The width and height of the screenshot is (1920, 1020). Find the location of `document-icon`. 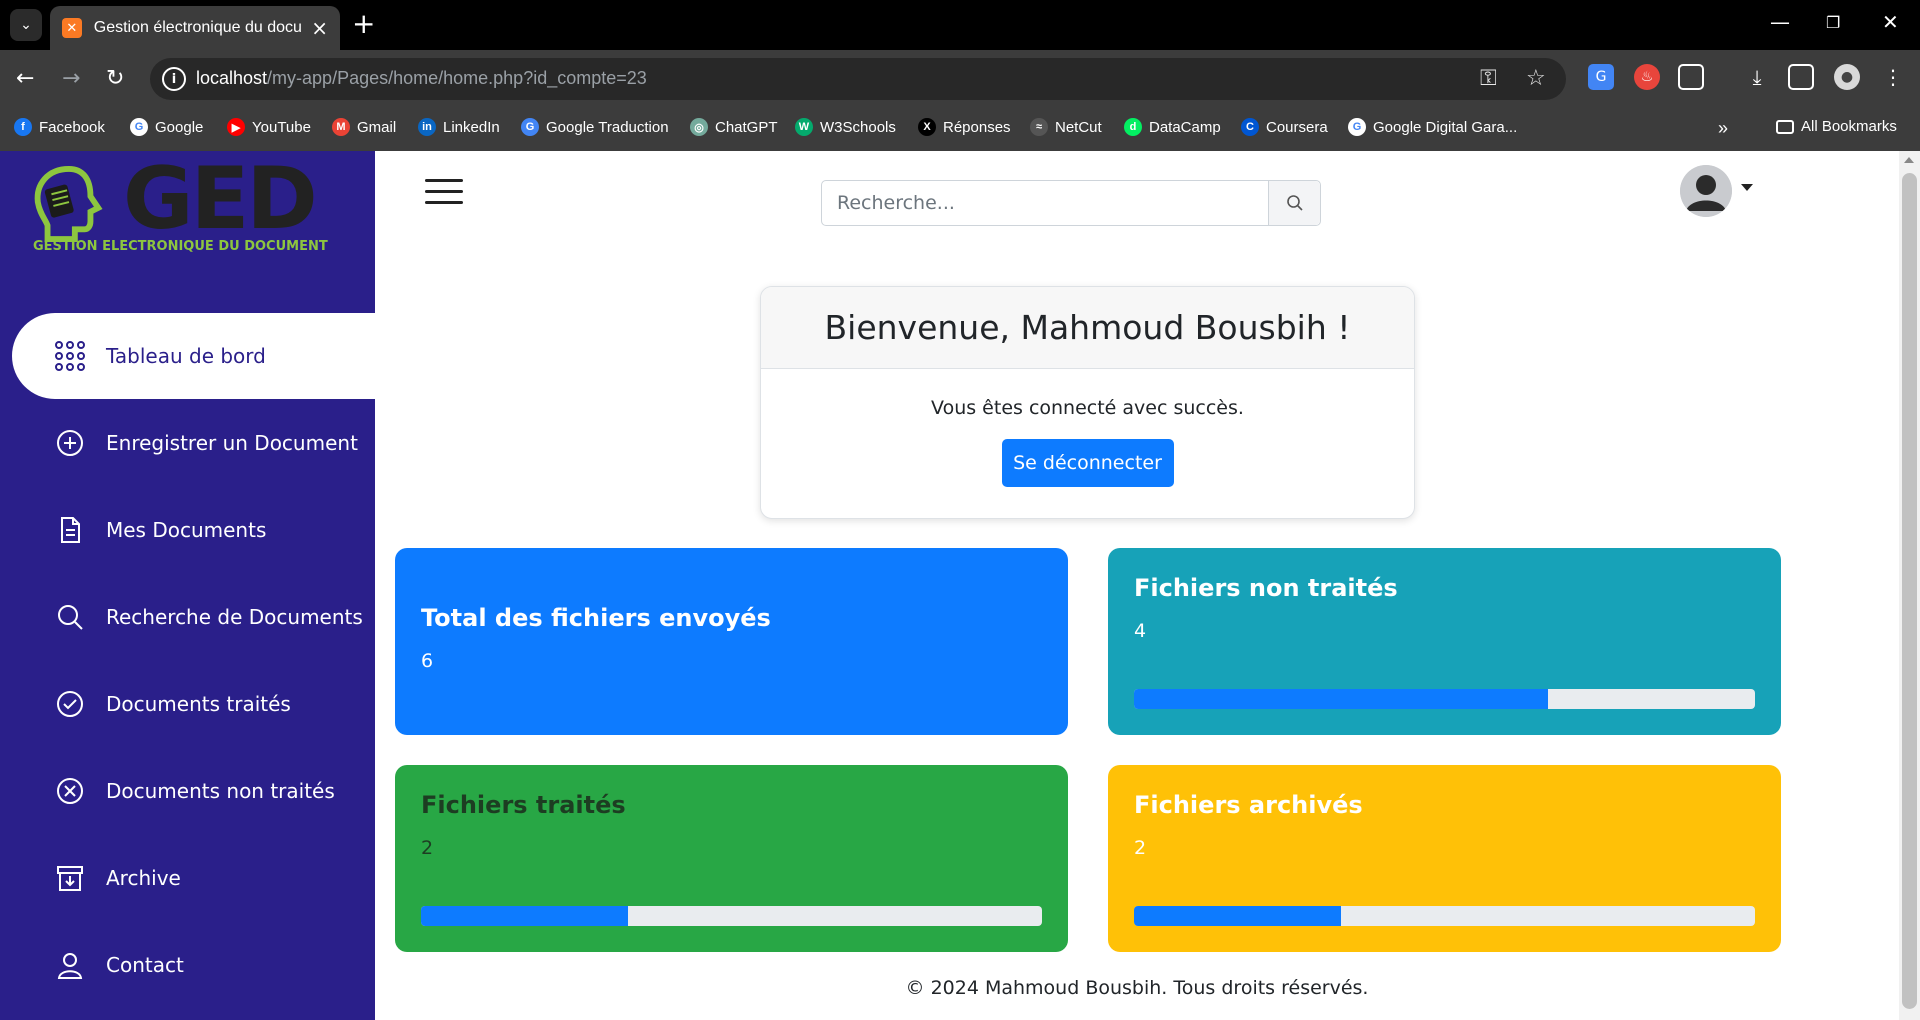

document-icon is located at coordinates (70, 530).